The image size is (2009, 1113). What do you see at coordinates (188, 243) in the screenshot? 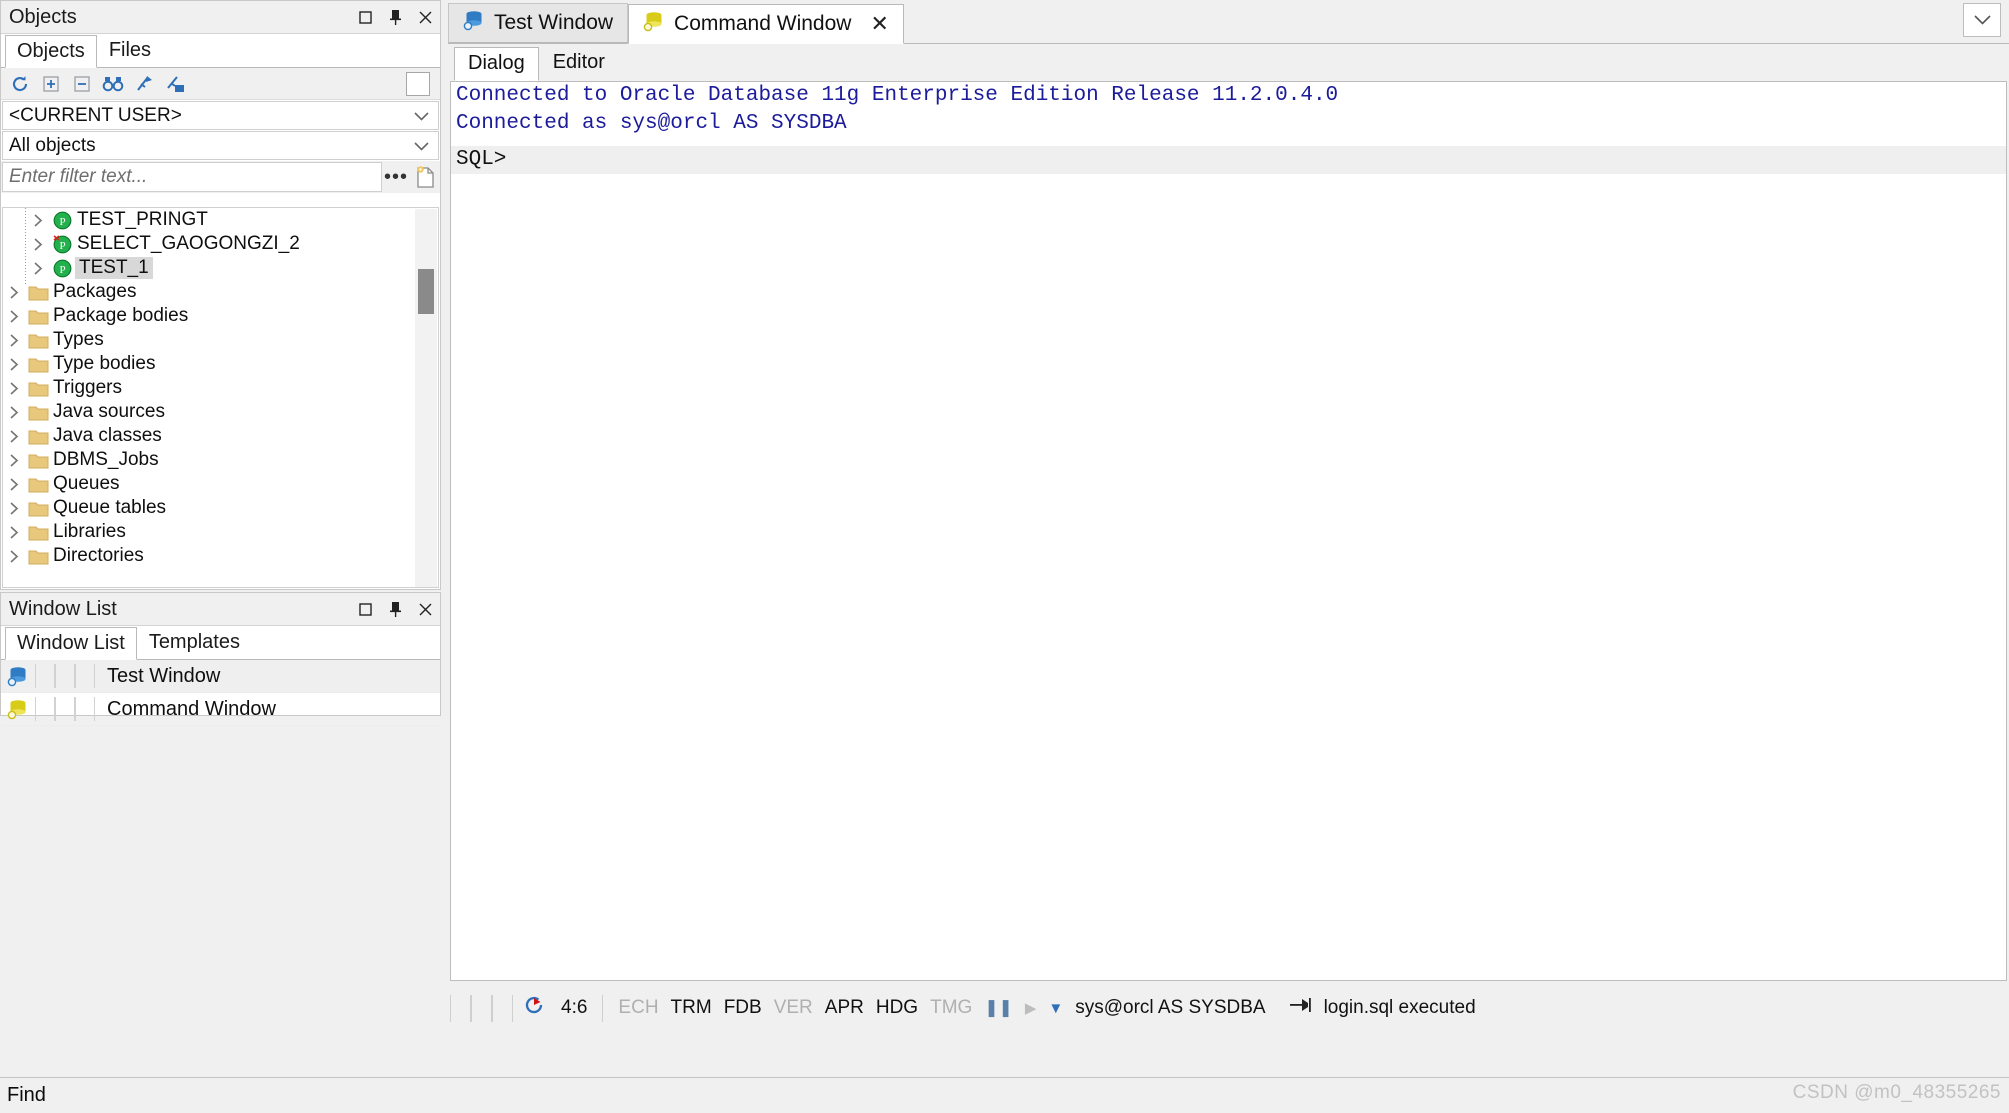
I see `tree-item-label: SELECT_GAOGONGZI_2` at bounding box center [188, 243].